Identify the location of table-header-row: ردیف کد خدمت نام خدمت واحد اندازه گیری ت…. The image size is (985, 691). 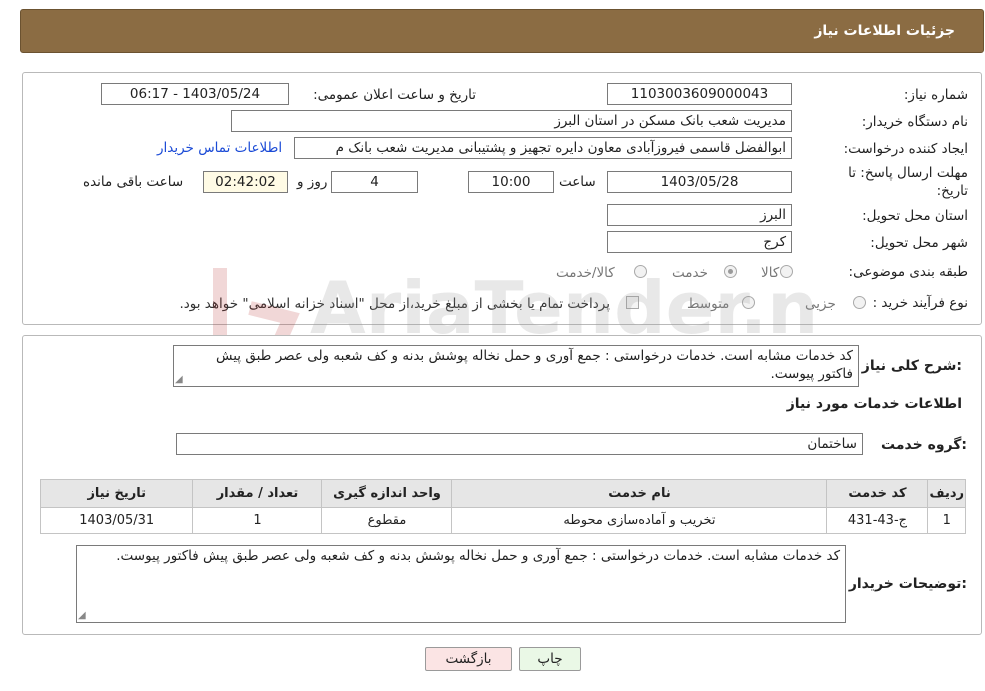
(502, 493).